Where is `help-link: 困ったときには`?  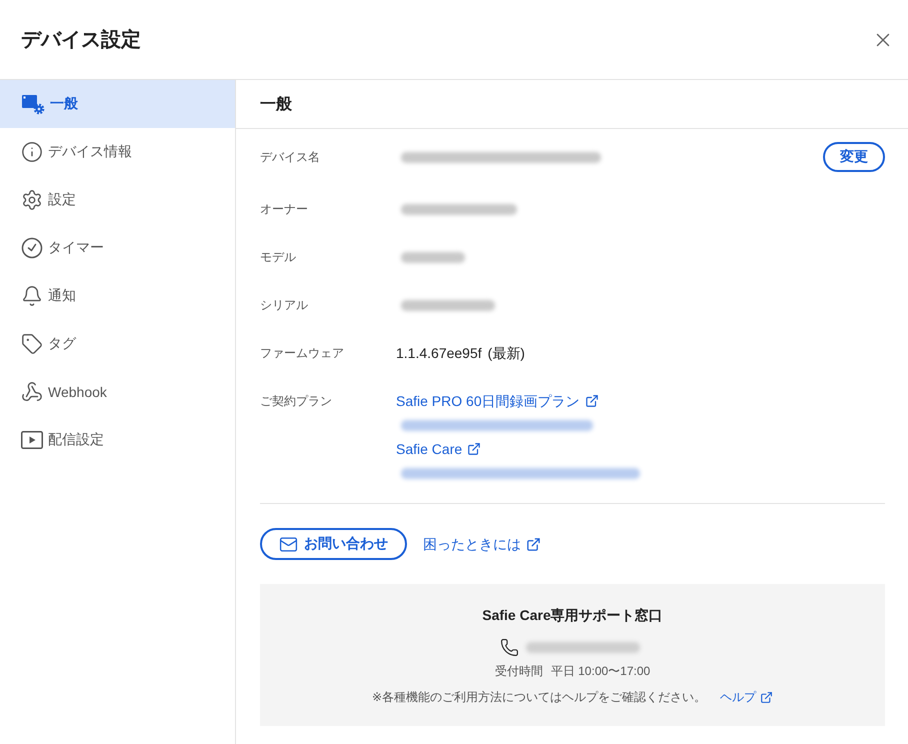
help-link: 困ったときには is located at coordinates (482, 544).